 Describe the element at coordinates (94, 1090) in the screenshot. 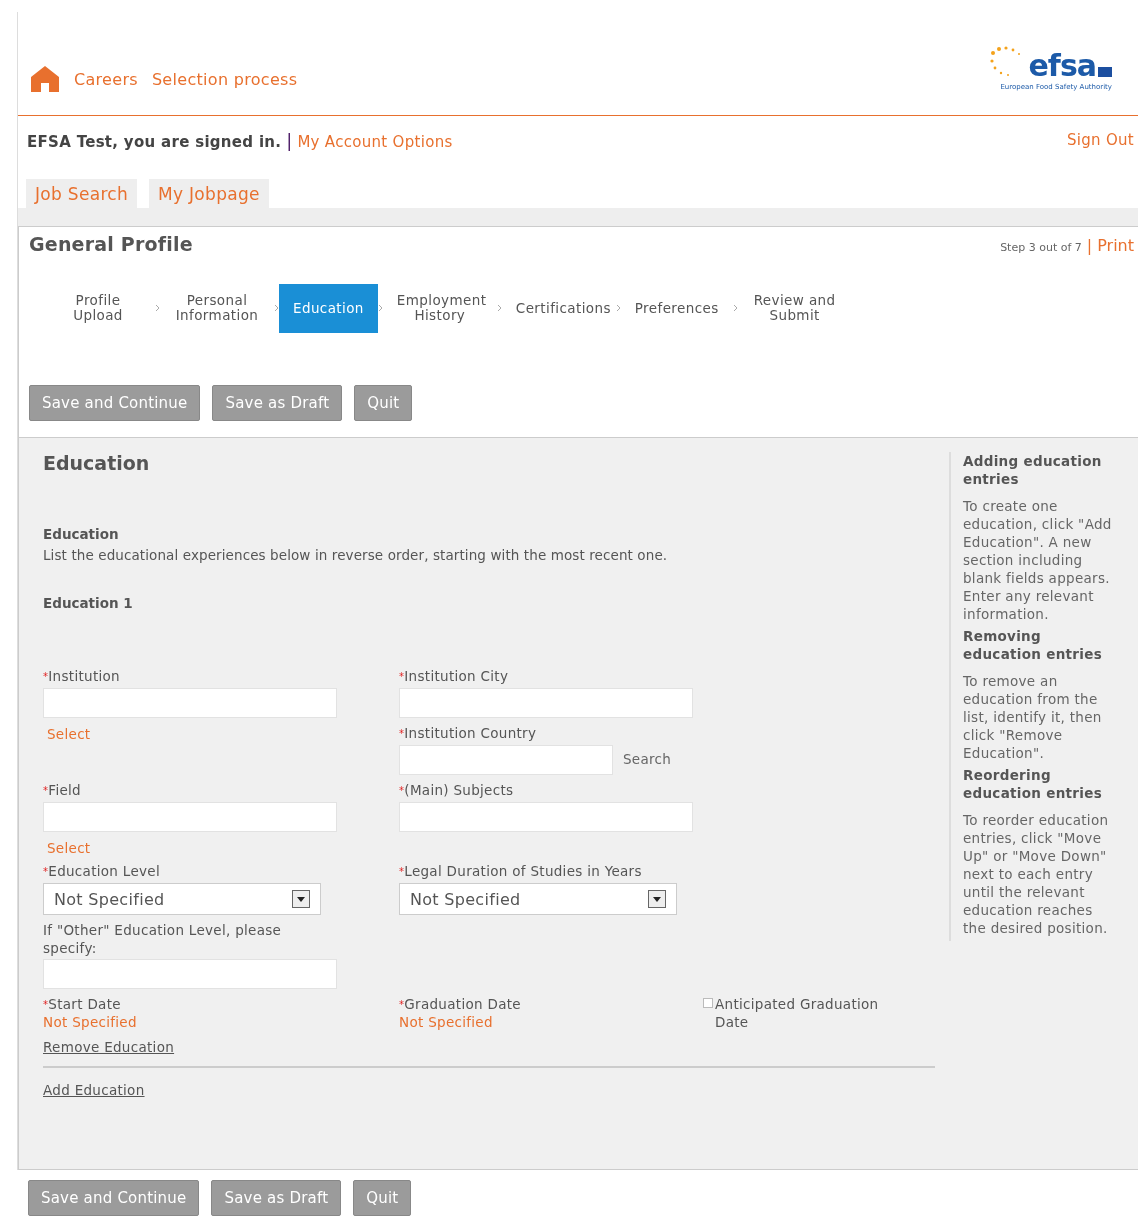

I see `add-education-link: Add Education` at that location.